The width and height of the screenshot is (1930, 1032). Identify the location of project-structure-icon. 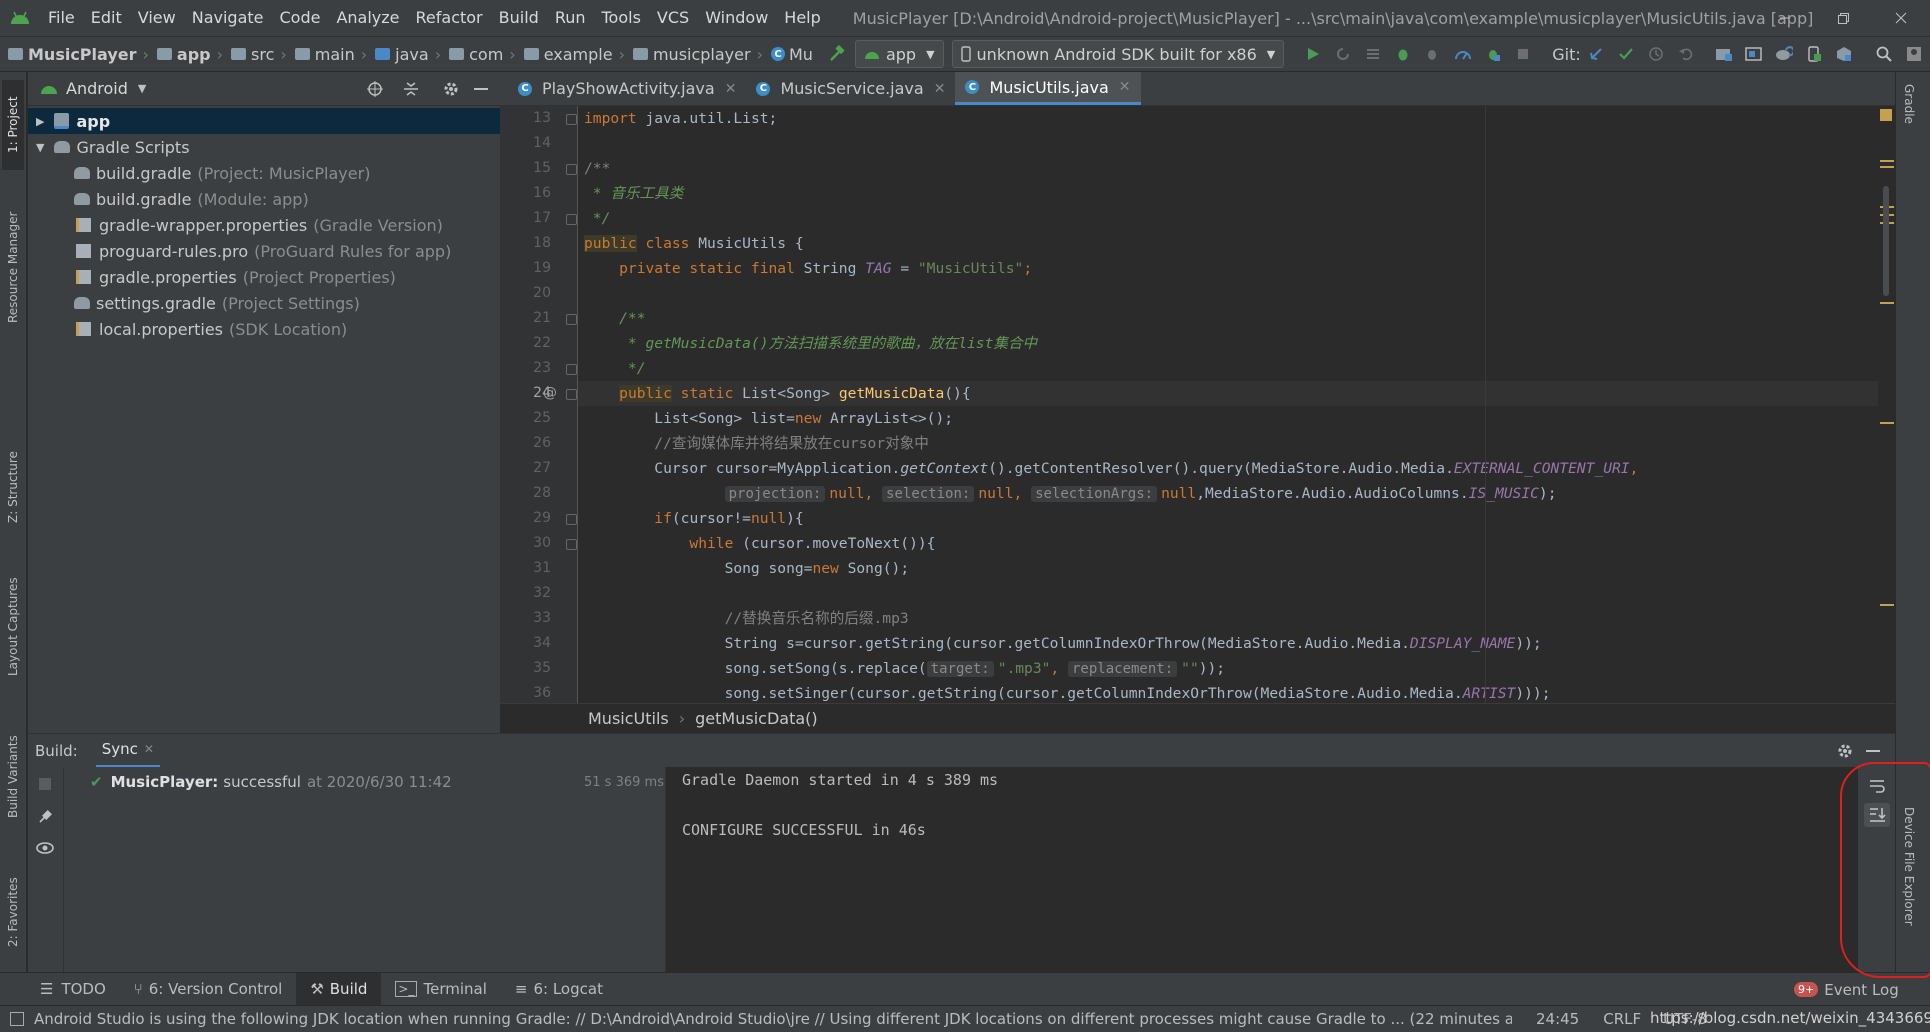
(1724, 54).